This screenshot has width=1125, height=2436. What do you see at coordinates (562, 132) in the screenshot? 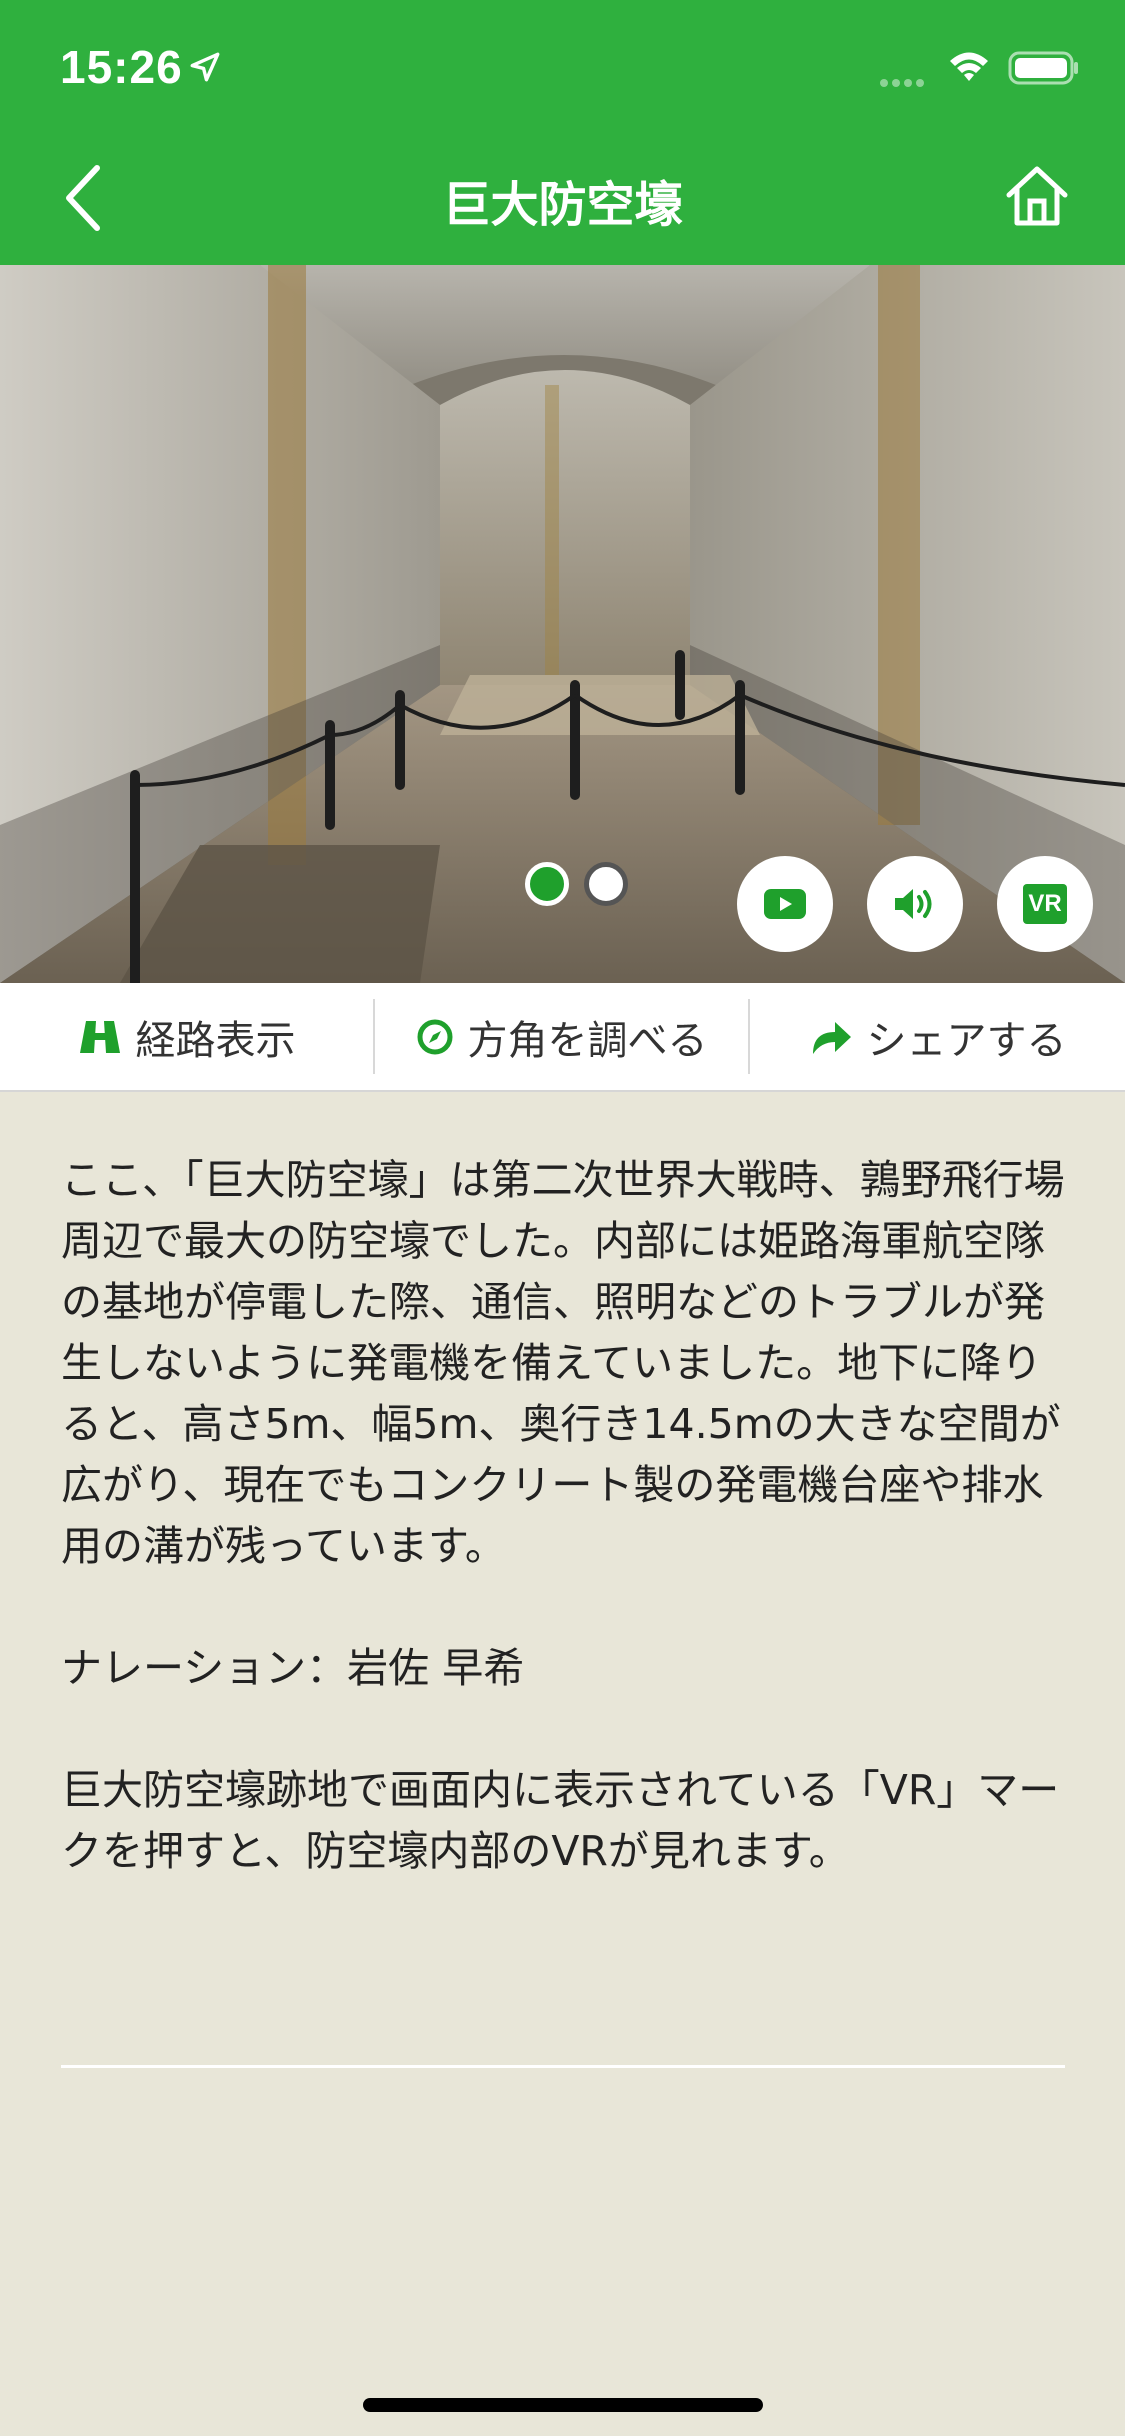
I see `app-header: 15:26 巨大防空壕` at bounding box center [562, 132].